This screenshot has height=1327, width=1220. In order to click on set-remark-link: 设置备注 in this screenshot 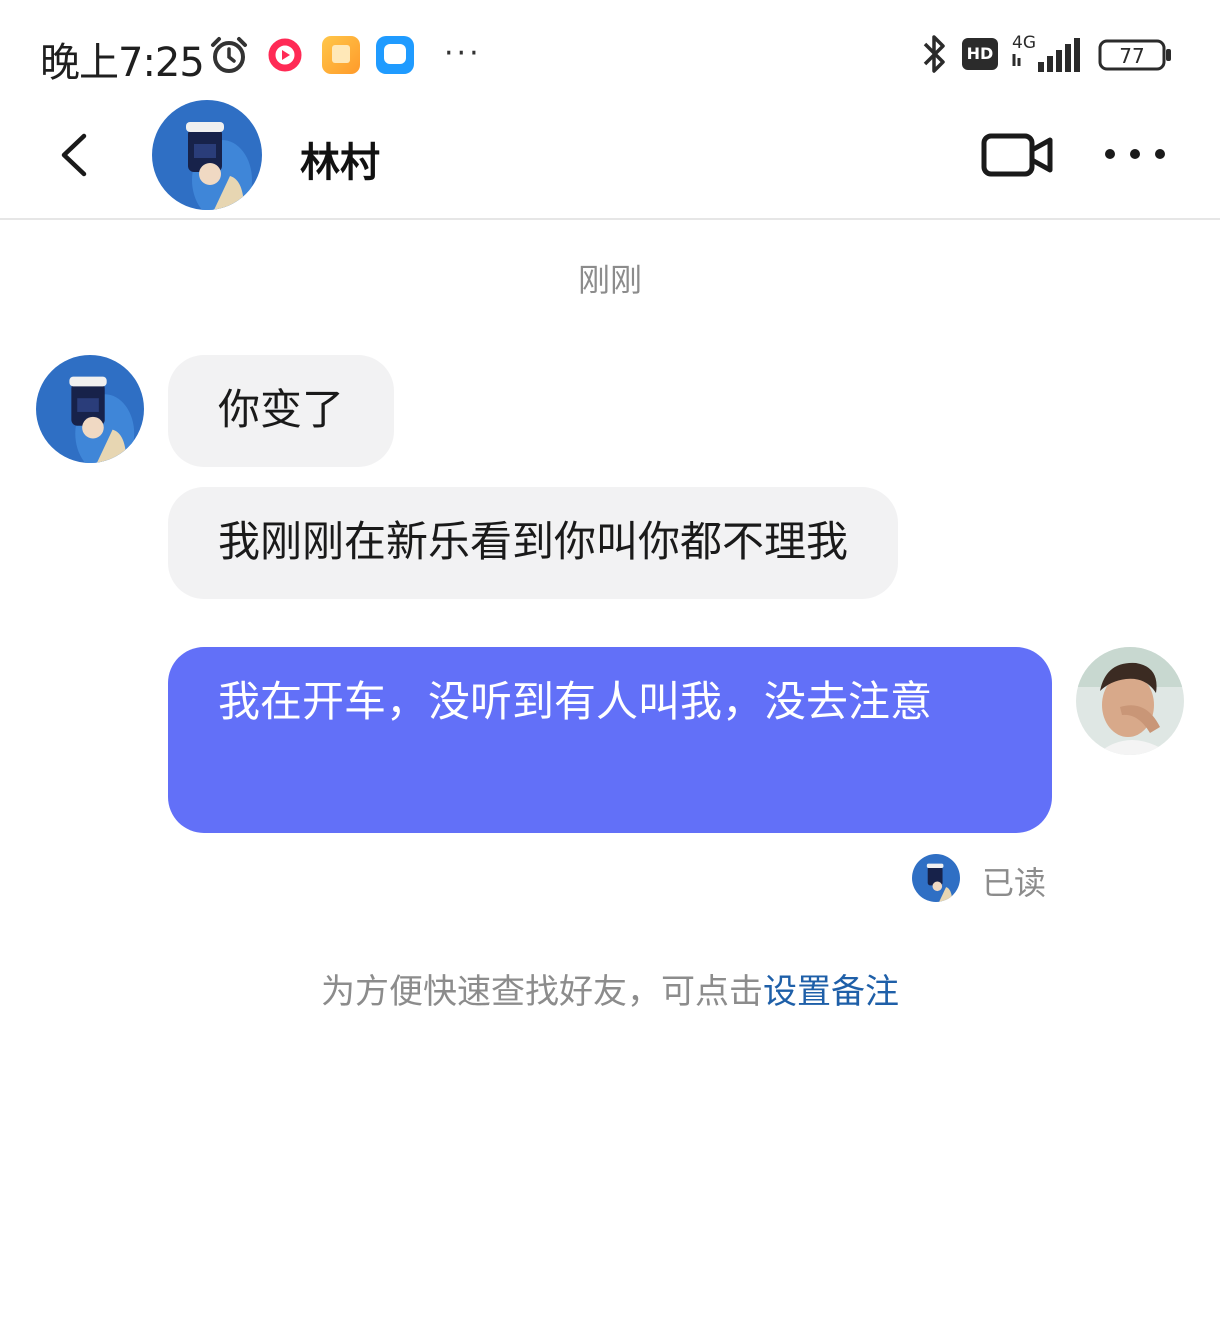, I will do `click(831, 992)`.